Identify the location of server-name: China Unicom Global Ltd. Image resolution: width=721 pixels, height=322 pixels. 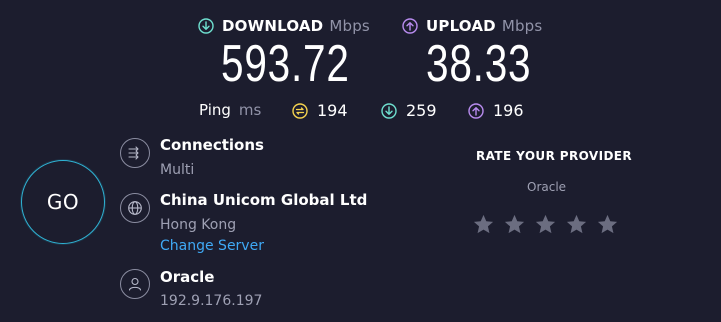
(264, 200).